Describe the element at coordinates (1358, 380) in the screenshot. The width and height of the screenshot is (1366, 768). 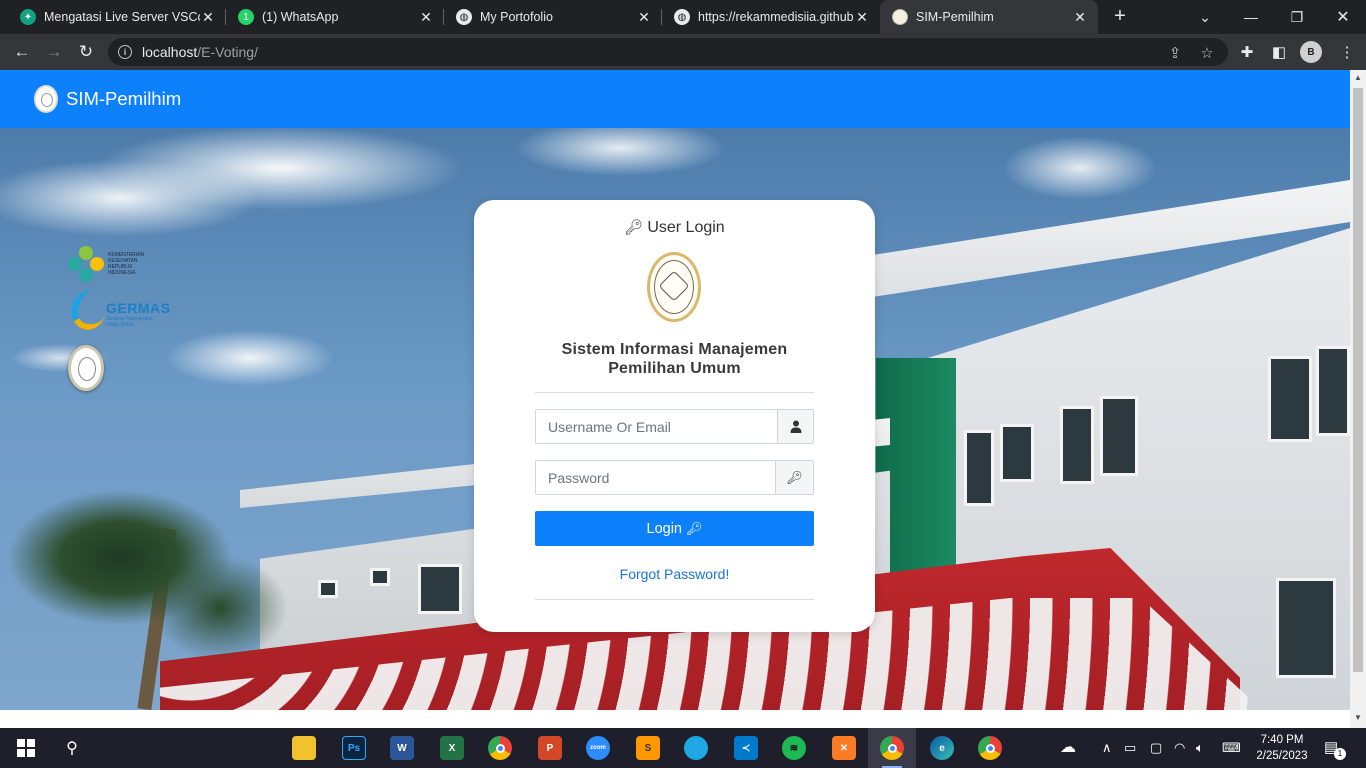
I see `scrollbar-thumb` at that location.